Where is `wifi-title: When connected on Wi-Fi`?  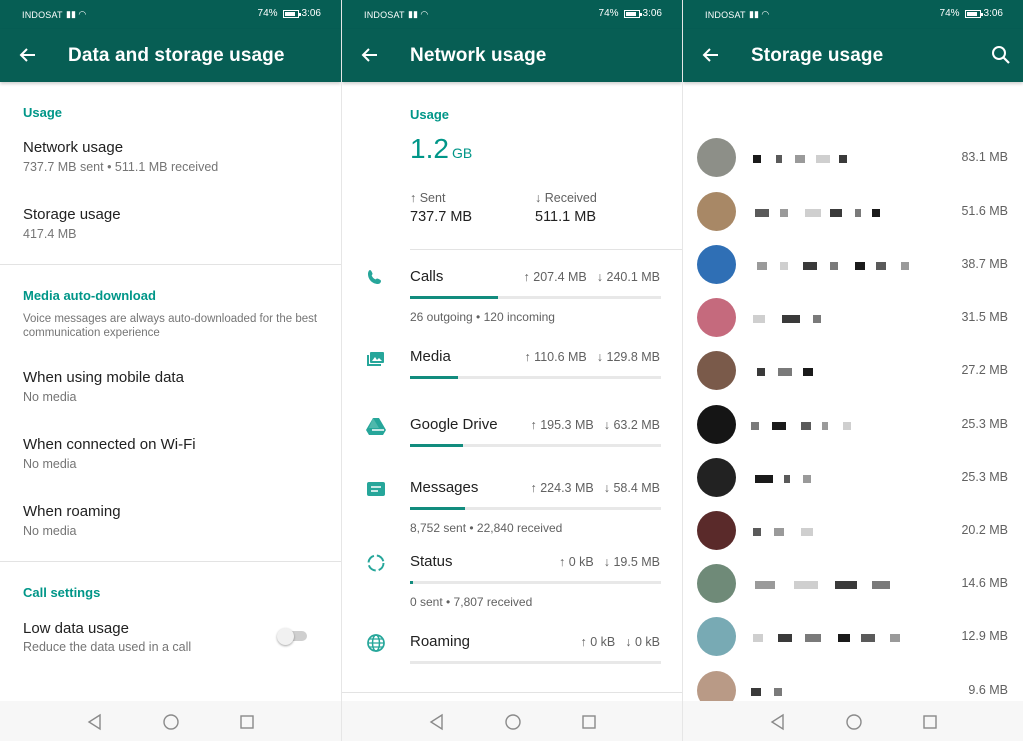
wifi-title: When connected on Wi-Fi is located at coordinates (109, 444).